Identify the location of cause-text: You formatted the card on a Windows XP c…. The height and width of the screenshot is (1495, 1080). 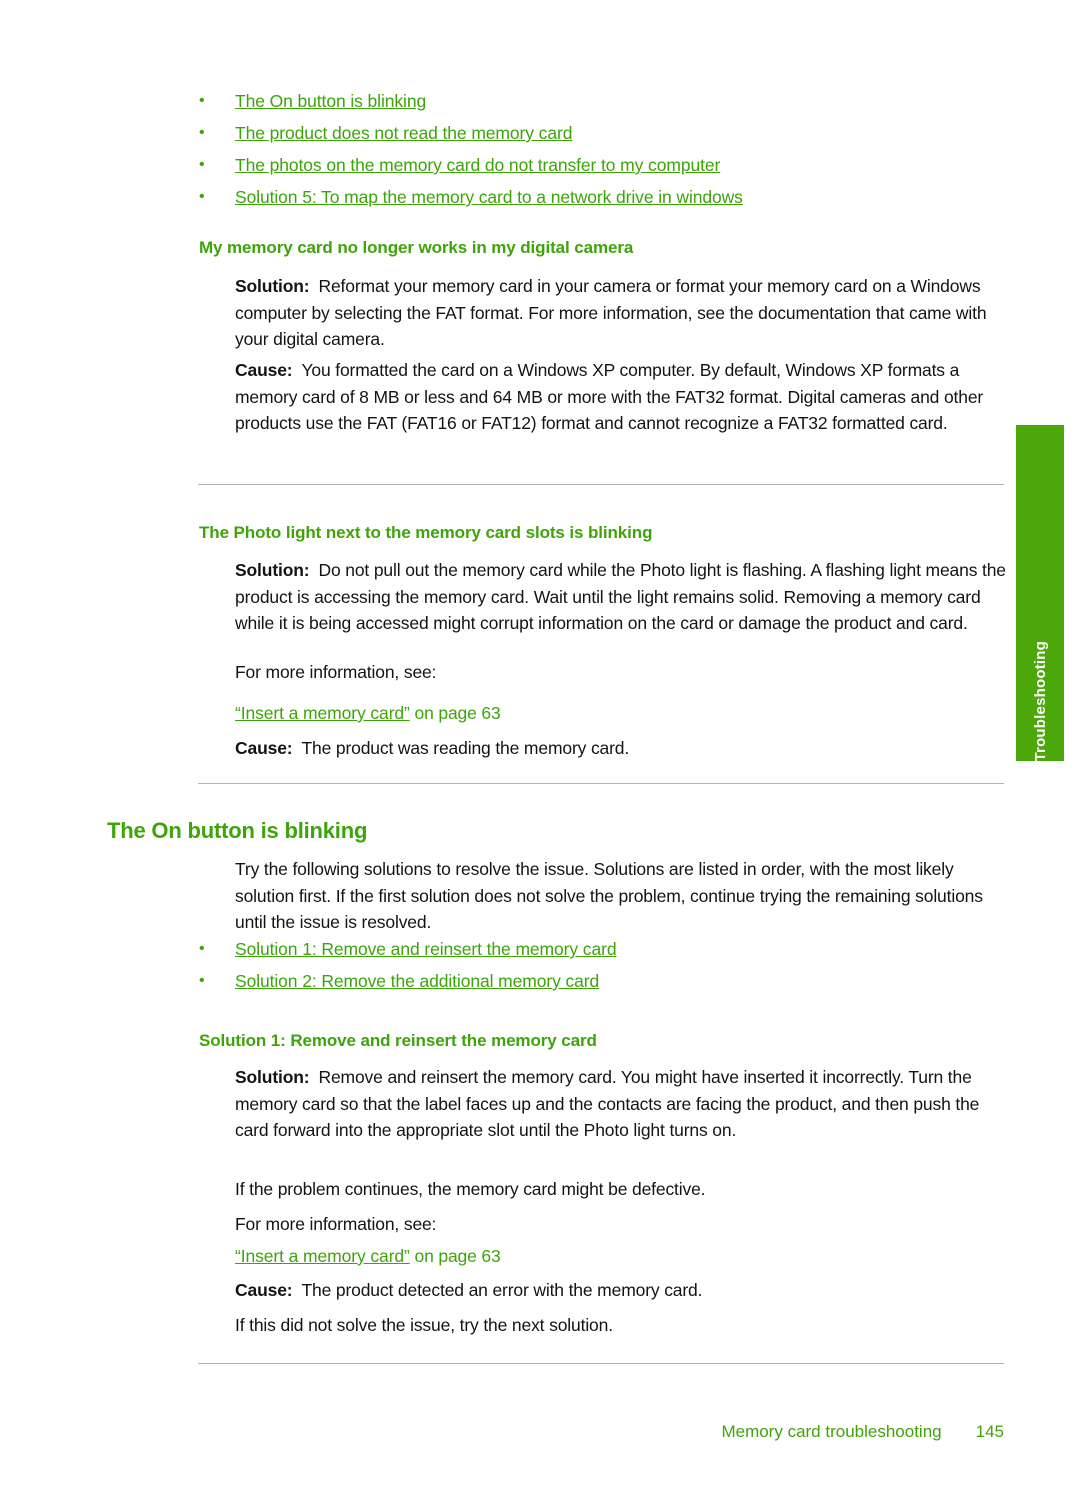
(609, 396).